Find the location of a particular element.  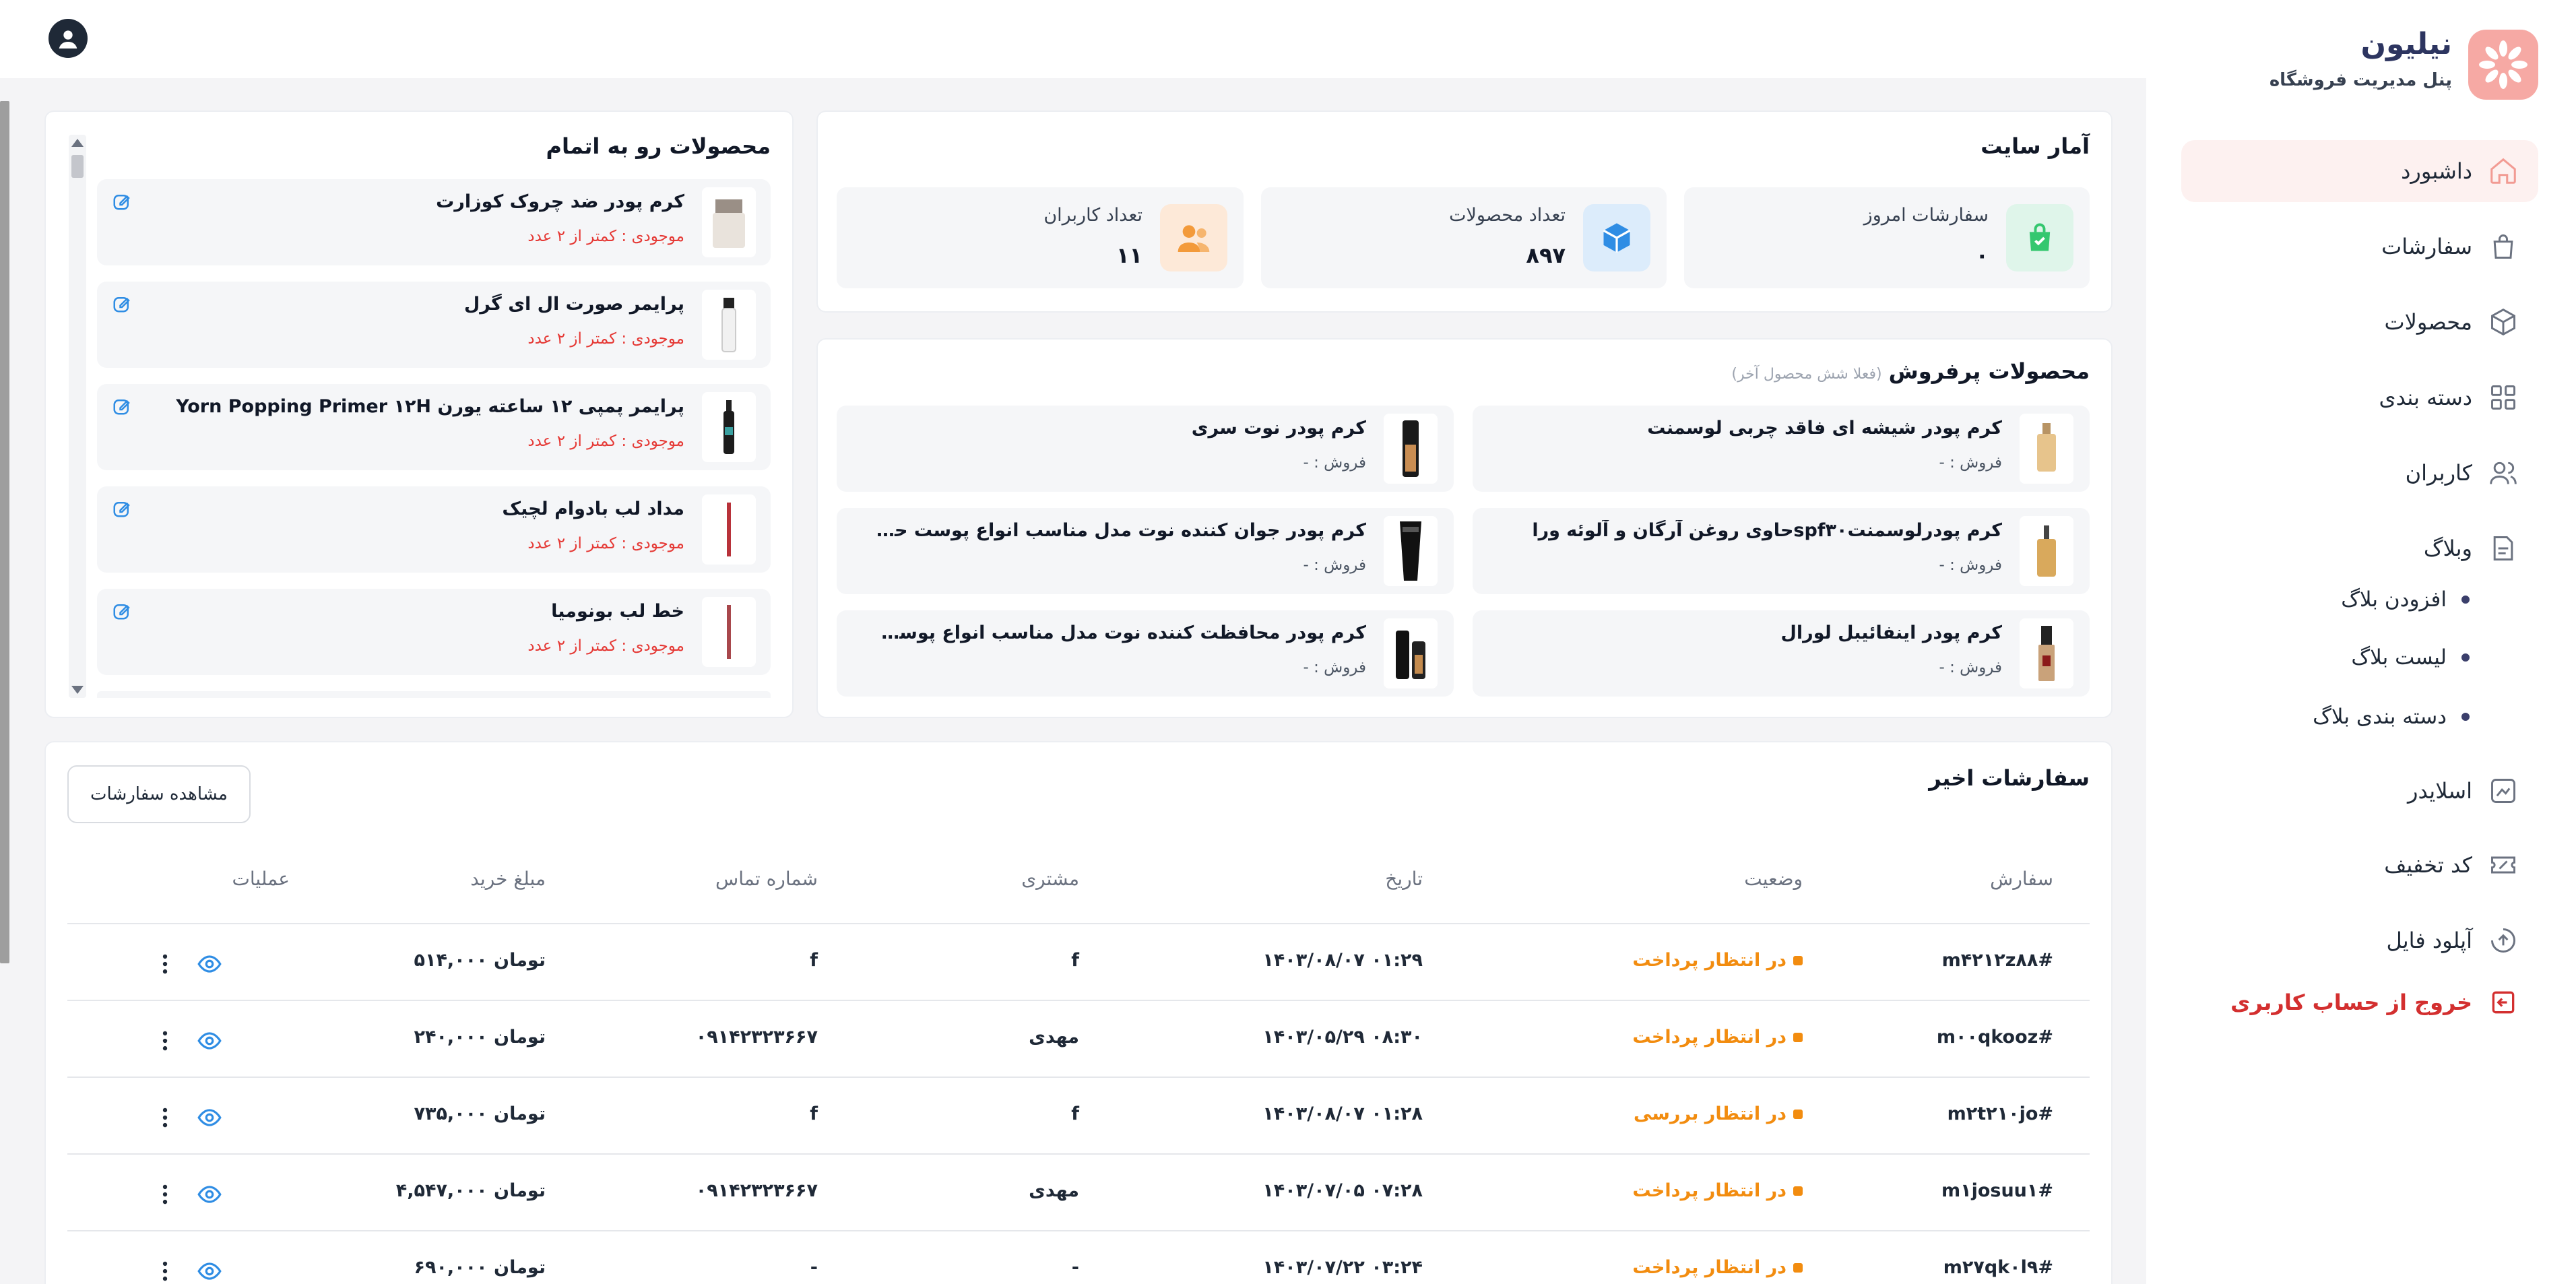

stat-label: سفارشات امروز is located at coordinates (1926, 216).